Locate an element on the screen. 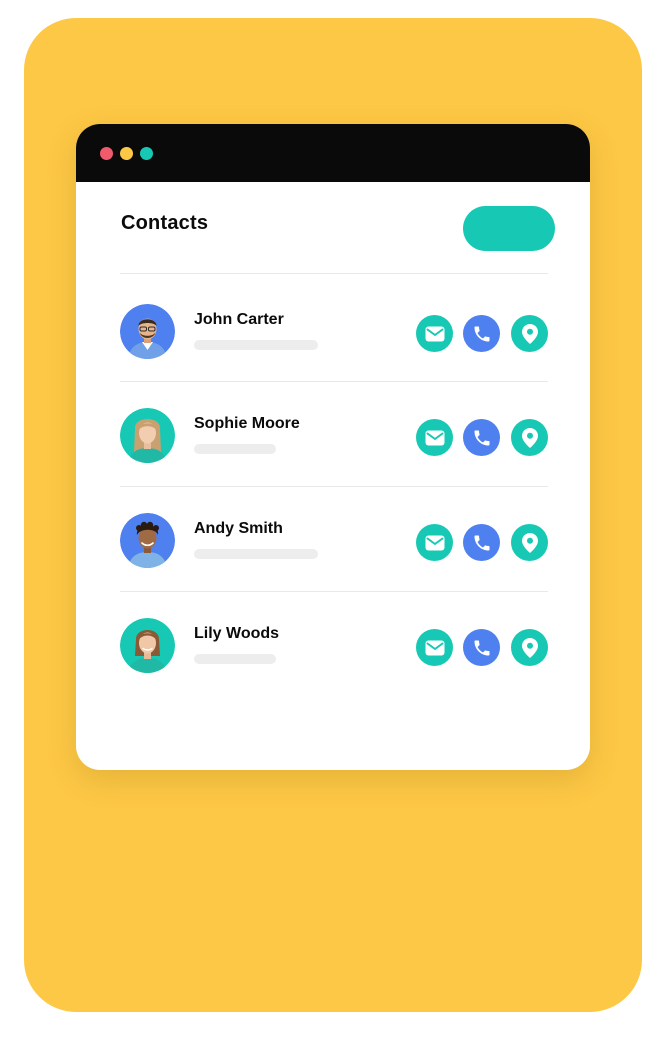 The image size is (666, 1042). page-title: Contacts is located at coordinates (165, 223).